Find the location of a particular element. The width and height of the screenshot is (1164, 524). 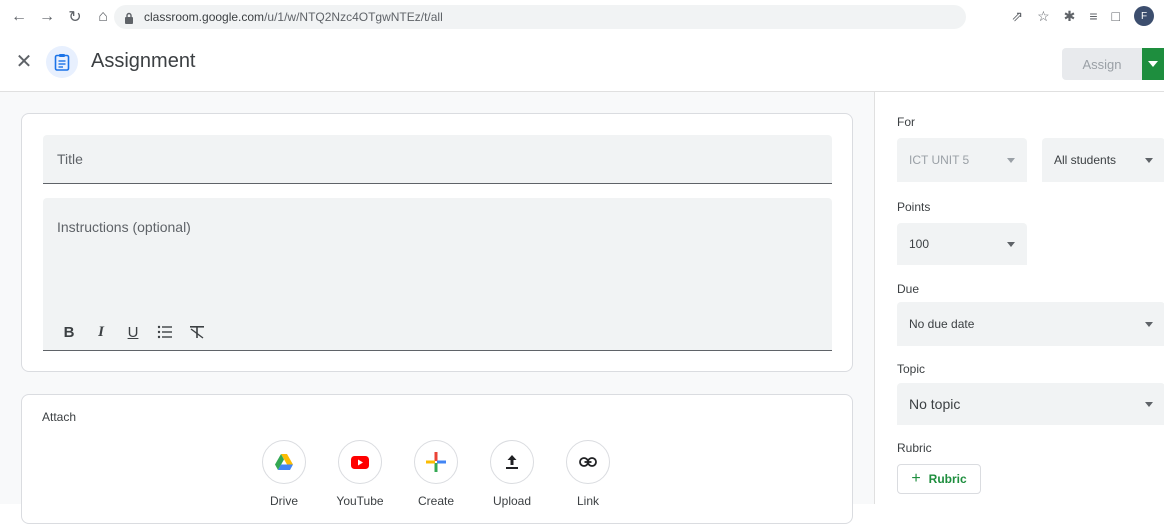

for-label: For is located at coordinates (906, 122).